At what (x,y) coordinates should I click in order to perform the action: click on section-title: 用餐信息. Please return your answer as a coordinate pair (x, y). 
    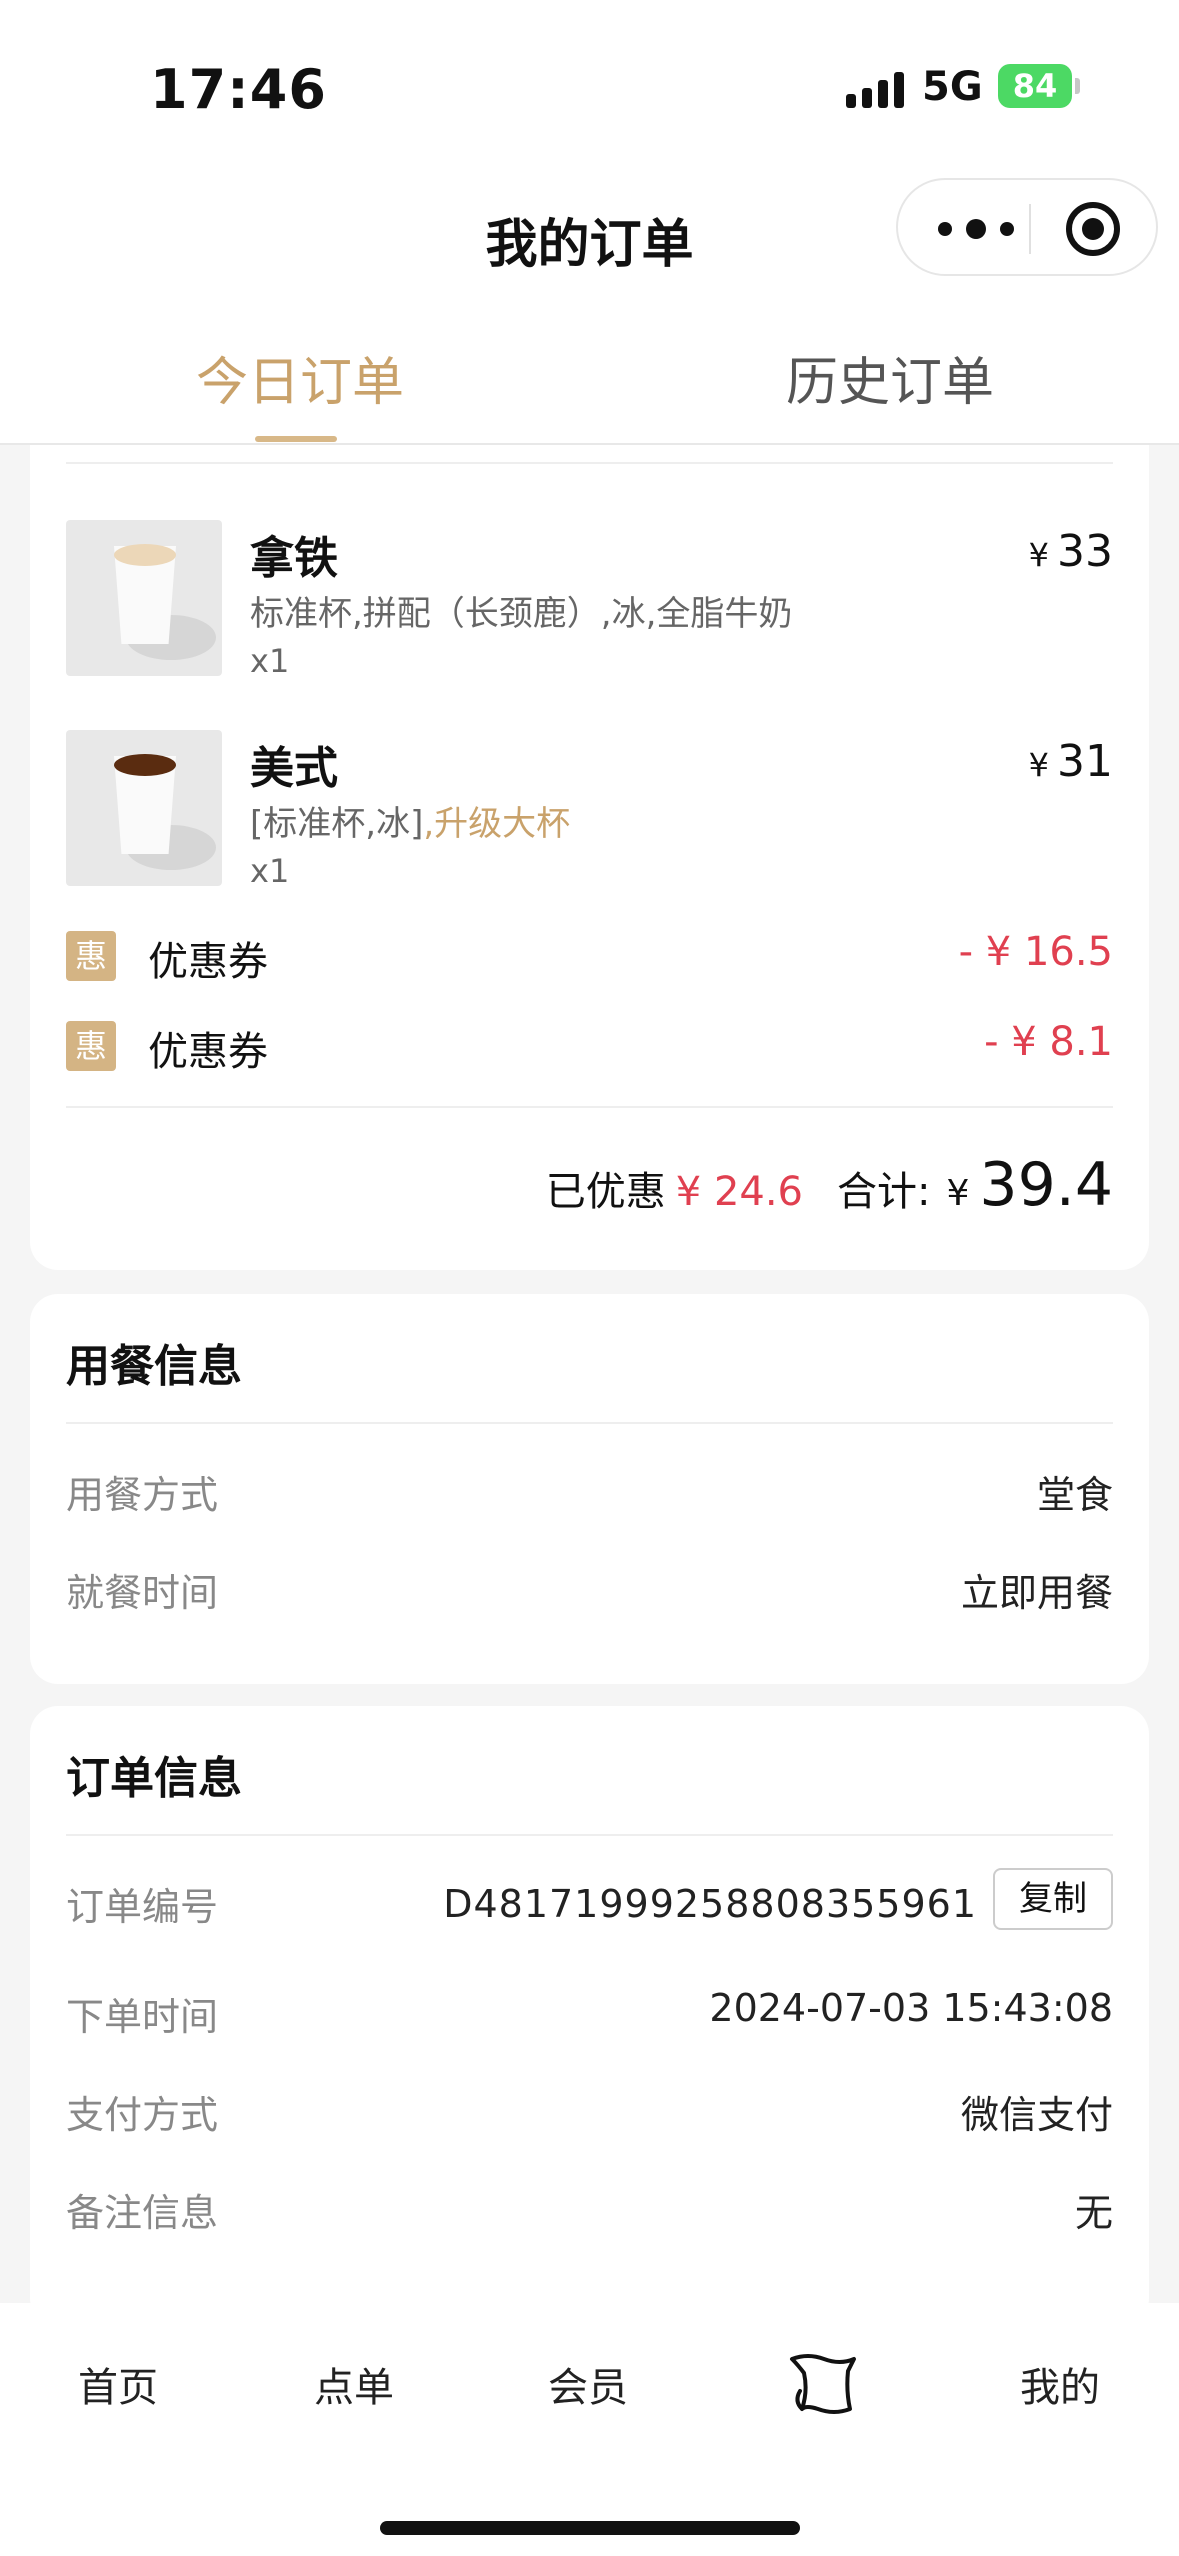
    Looking at the image, I should click on (154, 1366).